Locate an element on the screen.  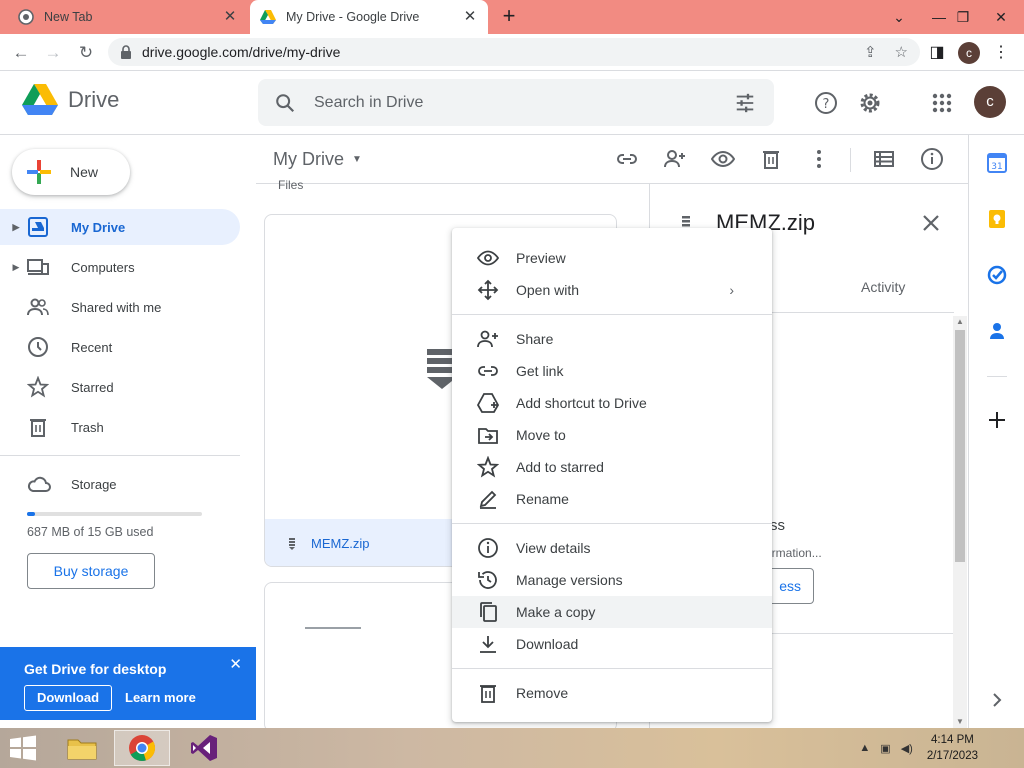
contacts-icon is located at coordinates (997, 331).